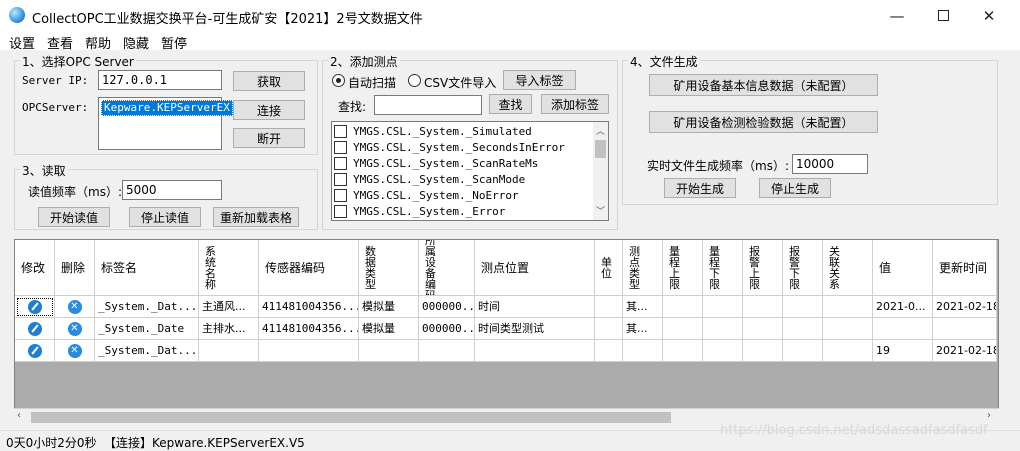 This screenshot has height=451, width=1020. Describe the element at coordinates (643, 351) in the screenshot. I see `cell-point-type` at that location.